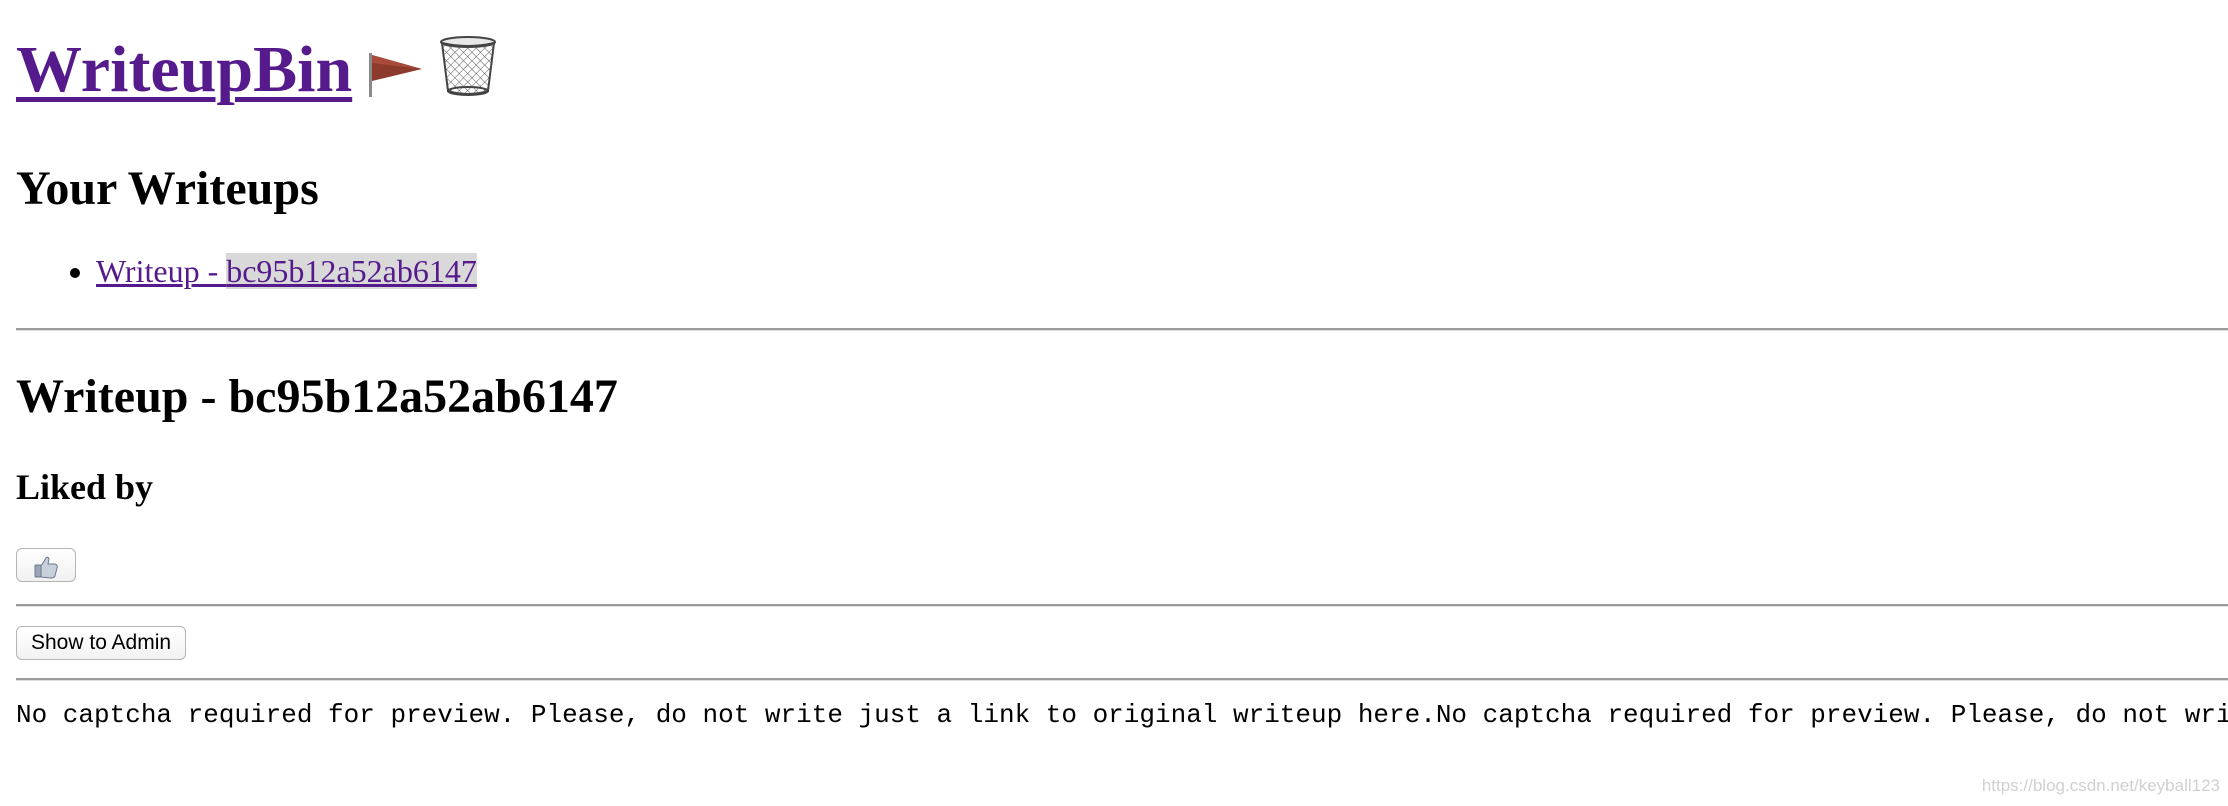 This screenshot has height=806, width=2228. I want to click on like-button, so click(46, 565).